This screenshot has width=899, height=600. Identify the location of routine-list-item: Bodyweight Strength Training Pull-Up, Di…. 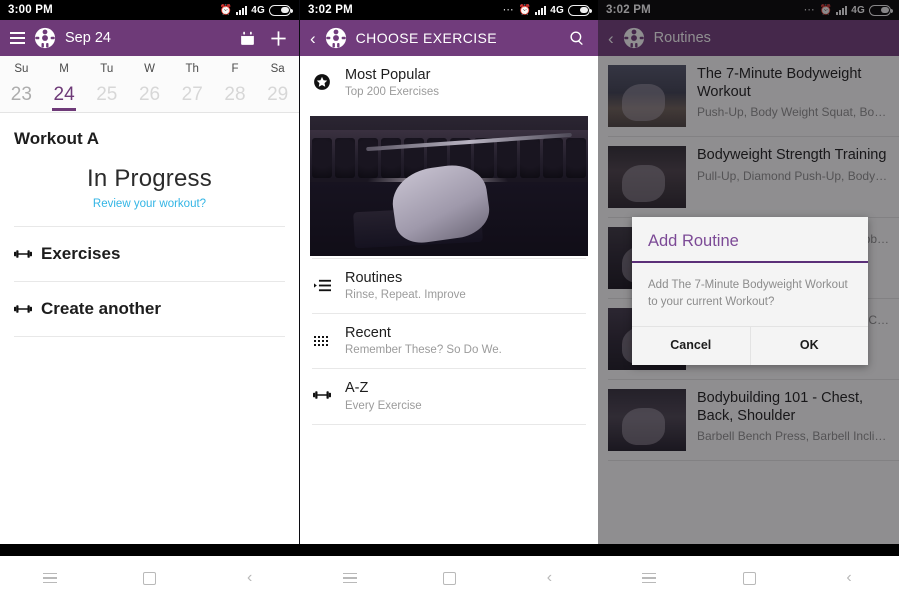
(748, 177).